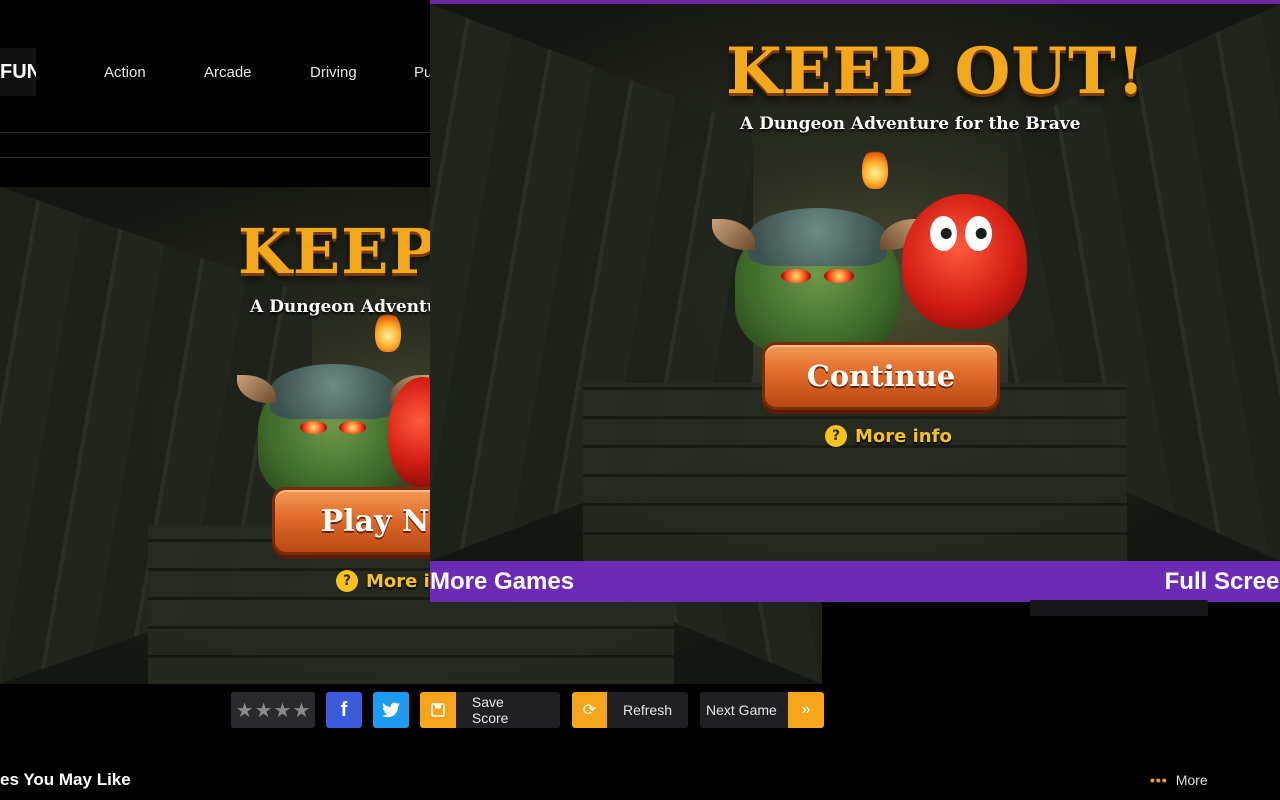 This screenshot has width=1280, height=800. What do you see at coordinates (881, 376) in the screenshot?
I see `continue-button: Continue` at bounding box center [881, 376].